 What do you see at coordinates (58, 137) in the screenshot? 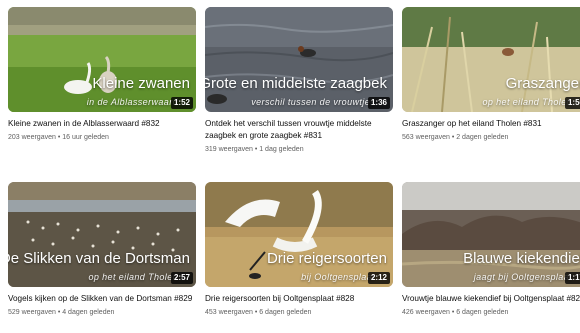
I see `video-meta: 203 weergaven • 16 uur geleden` at bounding box center [58, 137].